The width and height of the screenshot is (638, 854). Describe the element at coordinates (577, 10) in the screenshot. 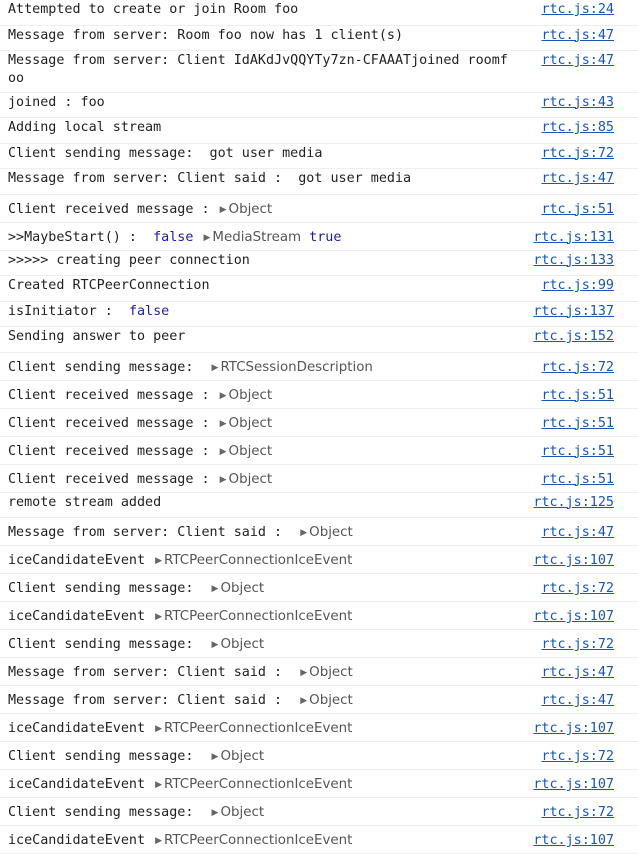

I see `source-link: rtc.js:24` at that location.